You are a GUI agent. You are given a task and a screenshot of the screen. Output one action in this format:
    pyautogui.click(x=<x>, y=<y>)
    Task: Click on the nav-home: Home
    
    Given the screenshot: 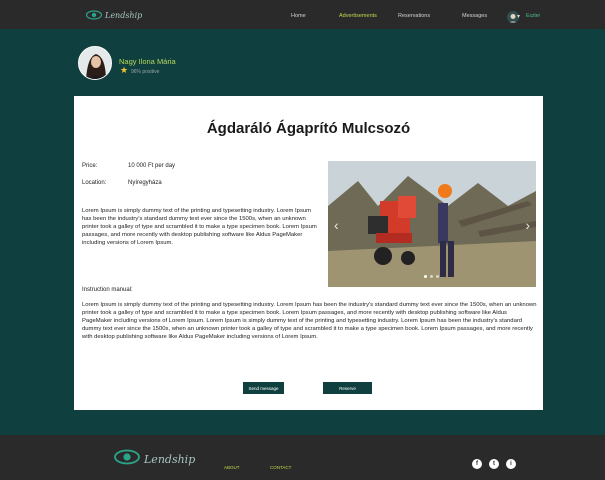 What is the action you would take?
    pyautogui.click(x=298, y=16)
    